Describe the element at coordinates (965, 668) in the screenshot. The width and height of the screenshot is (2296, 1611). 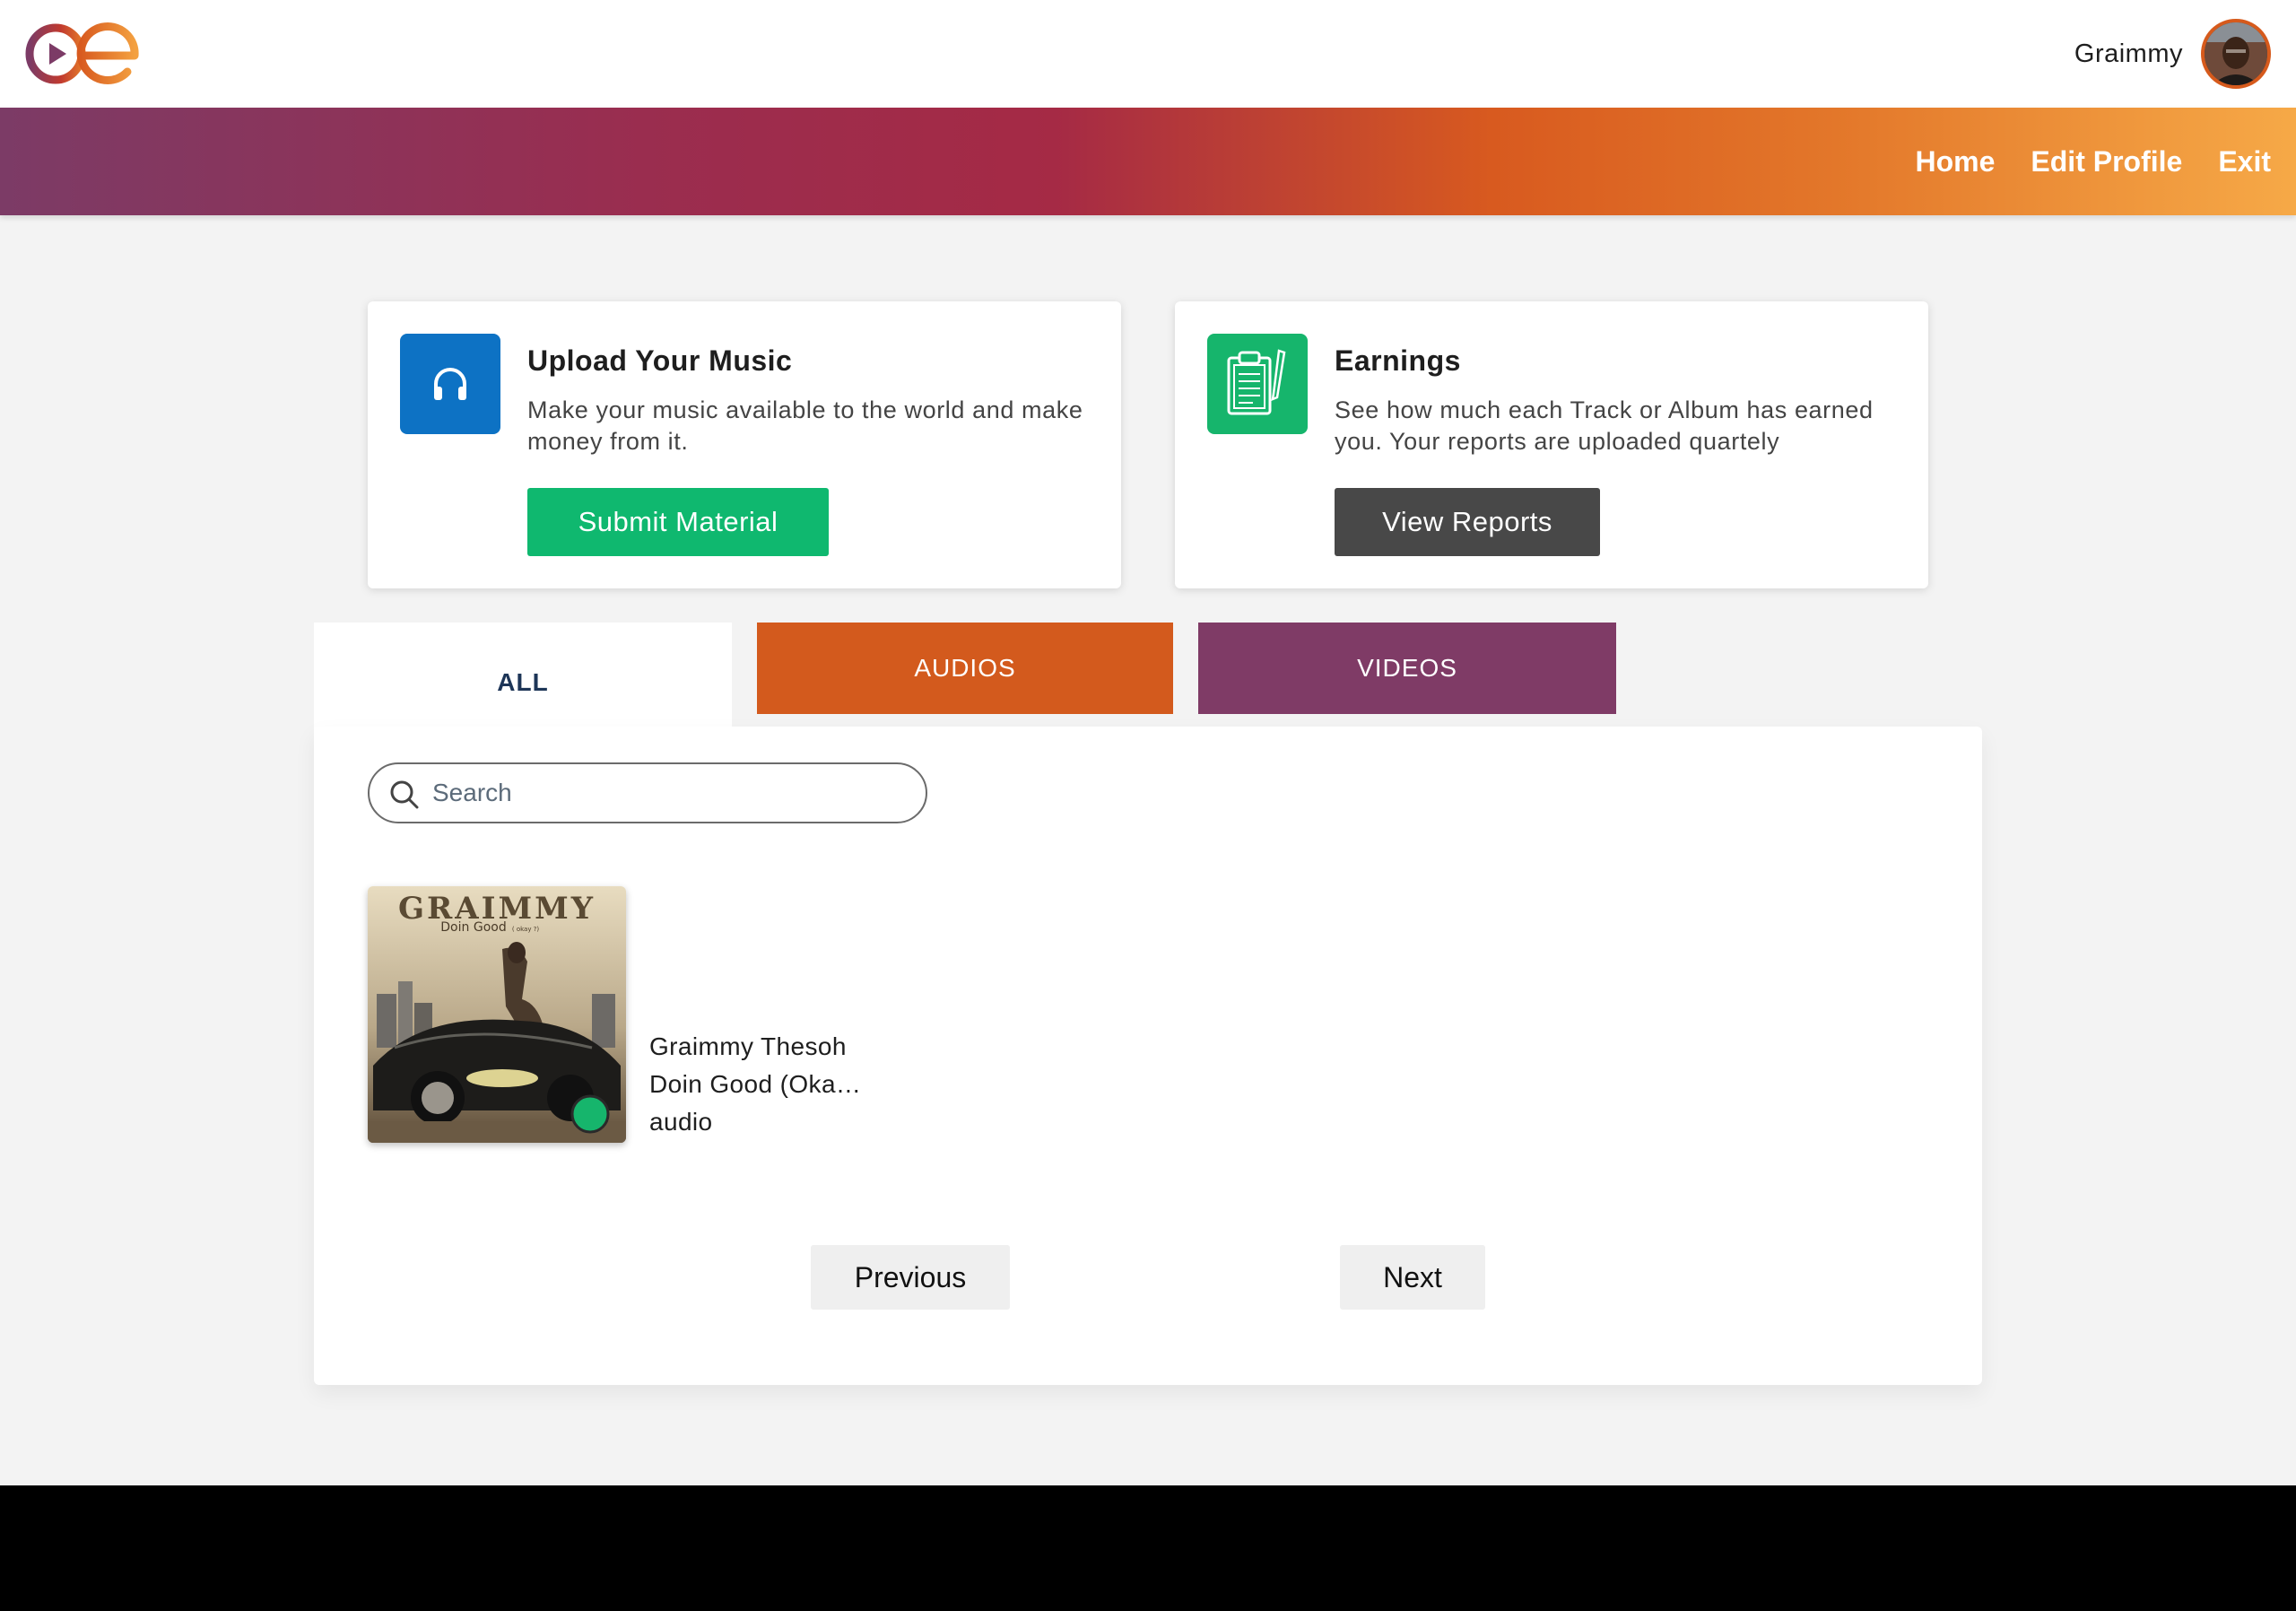
I see `tab-audios: AUDIOS` at that location.